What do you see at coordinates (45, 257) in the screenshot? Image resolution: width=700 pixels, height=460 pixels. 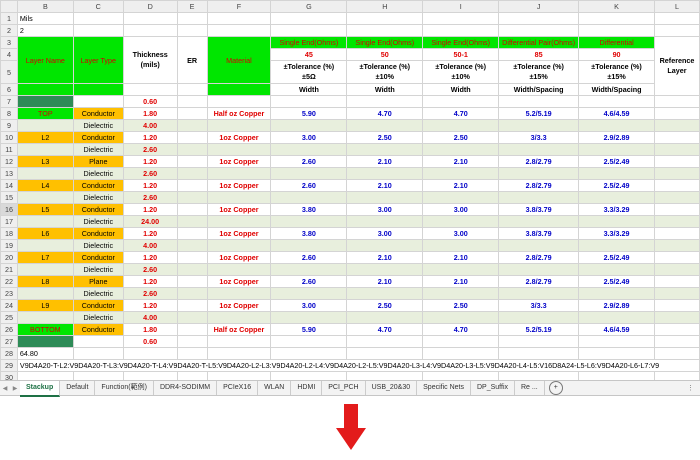 I see `layer-name-cell: L7` at bounding box center [45, 257].